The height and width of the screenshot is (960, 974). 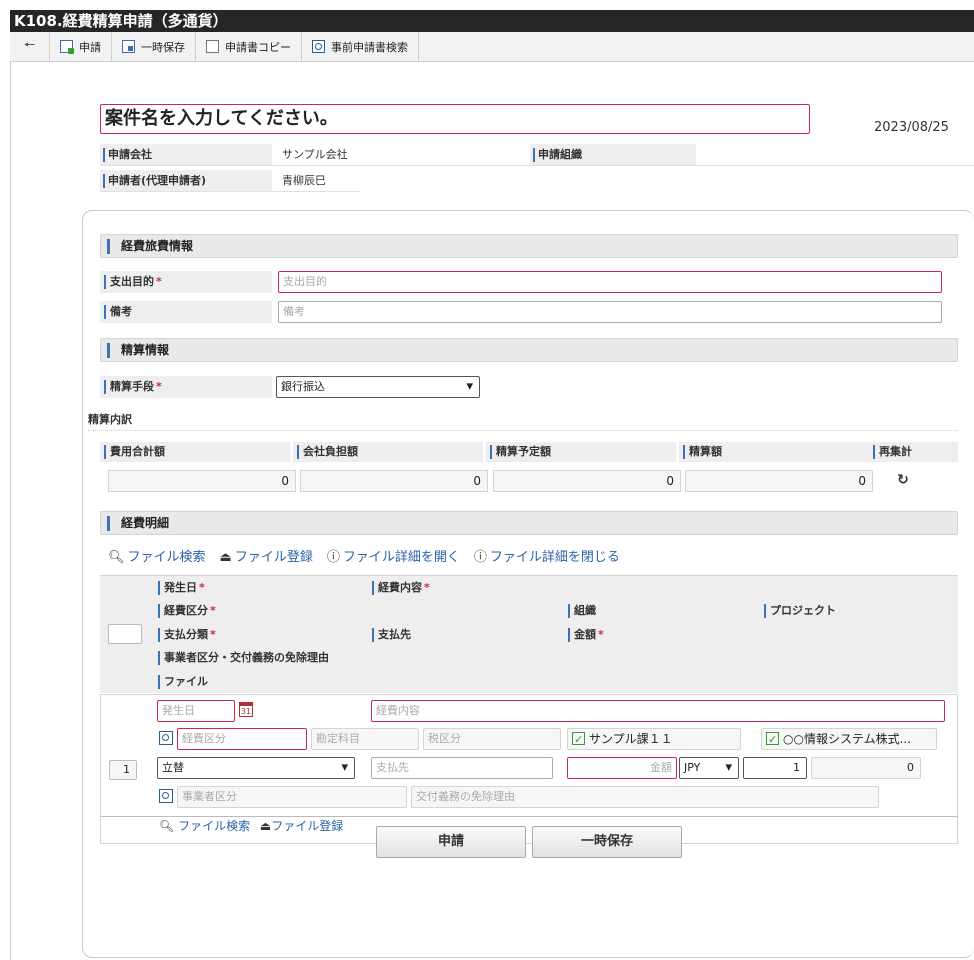 I want to click on note-label: 備考, so click(x=186, y=312).